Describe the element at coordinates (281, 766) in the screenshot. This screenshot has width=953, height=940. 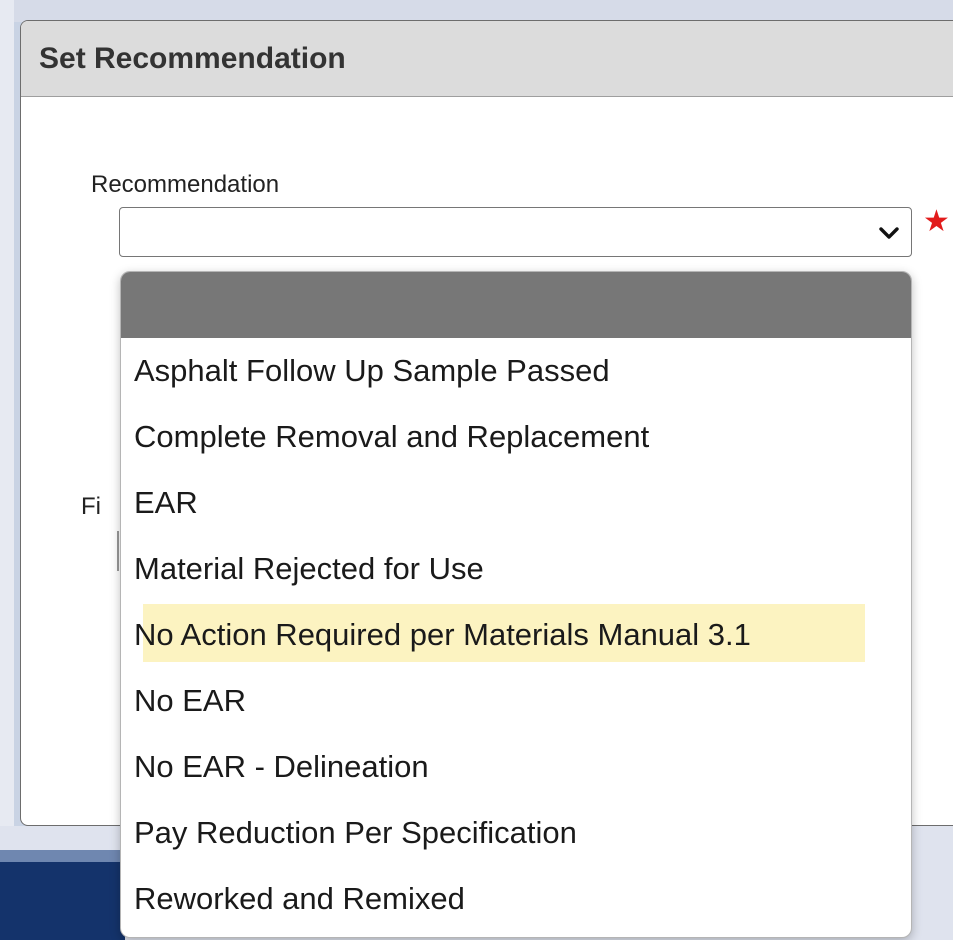
I see `dropdown-option-label: No EAR - Delineation` at that location.